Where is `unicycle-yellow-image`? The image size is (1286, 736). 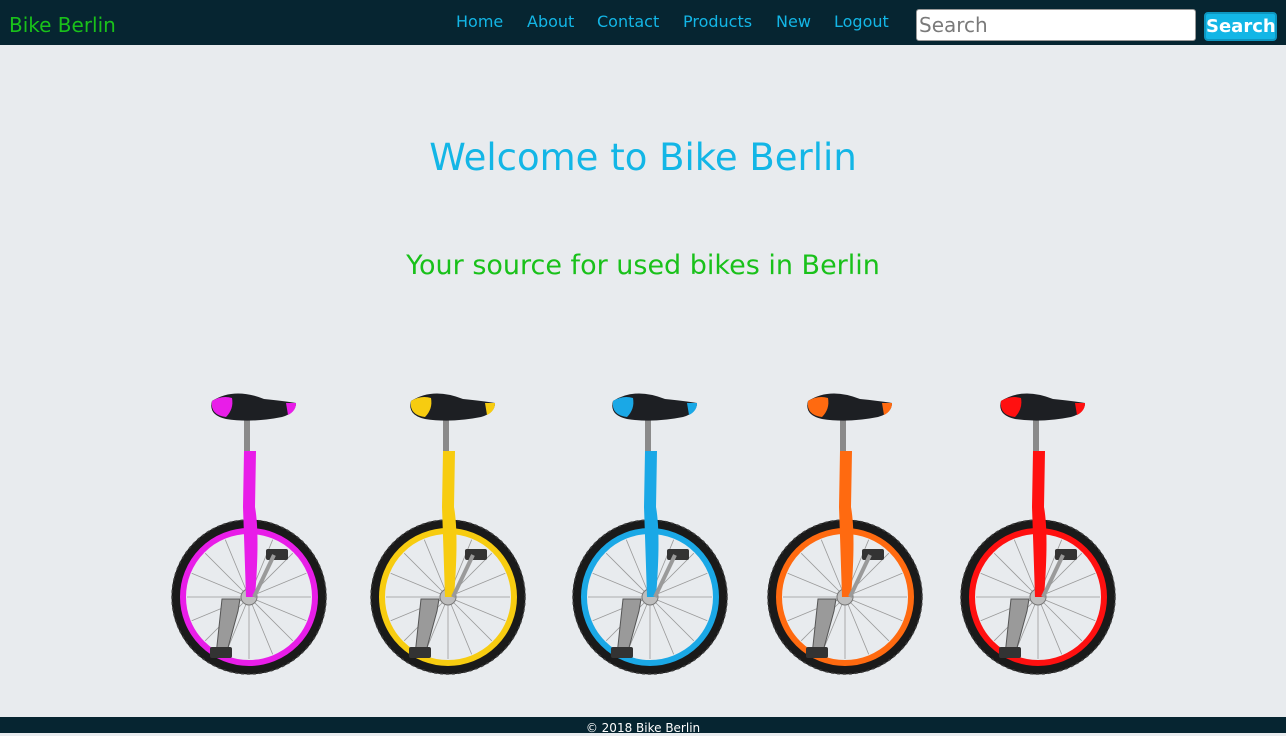
unicycle-yellow-image is located at coordinates (448, 532).